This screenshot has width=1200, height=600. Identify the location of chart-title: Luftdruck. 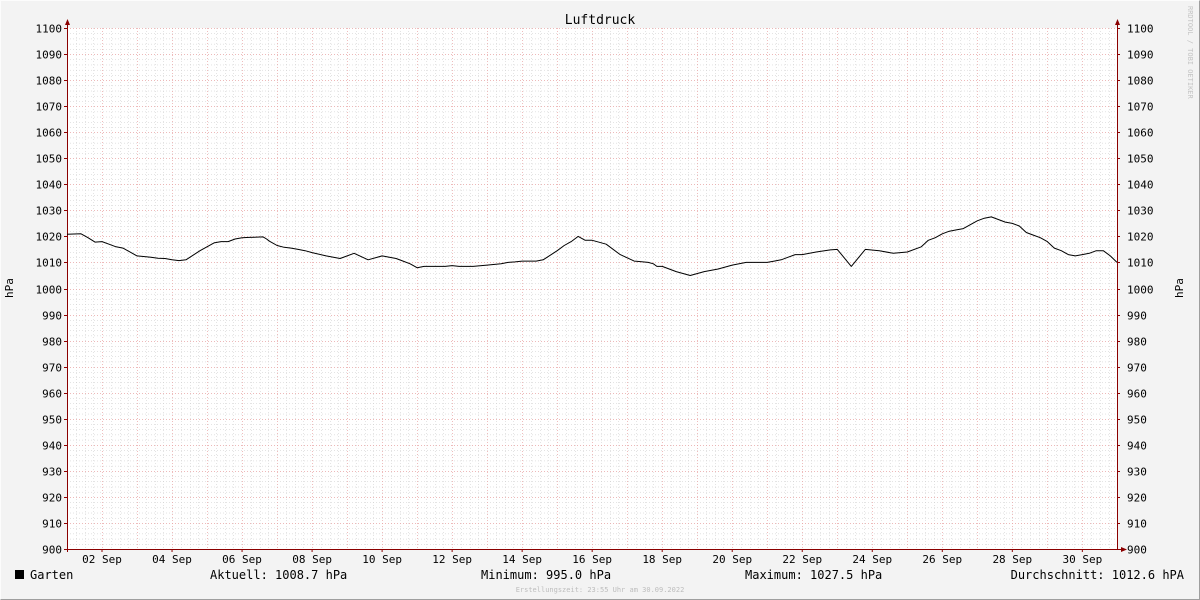
(600, 20).